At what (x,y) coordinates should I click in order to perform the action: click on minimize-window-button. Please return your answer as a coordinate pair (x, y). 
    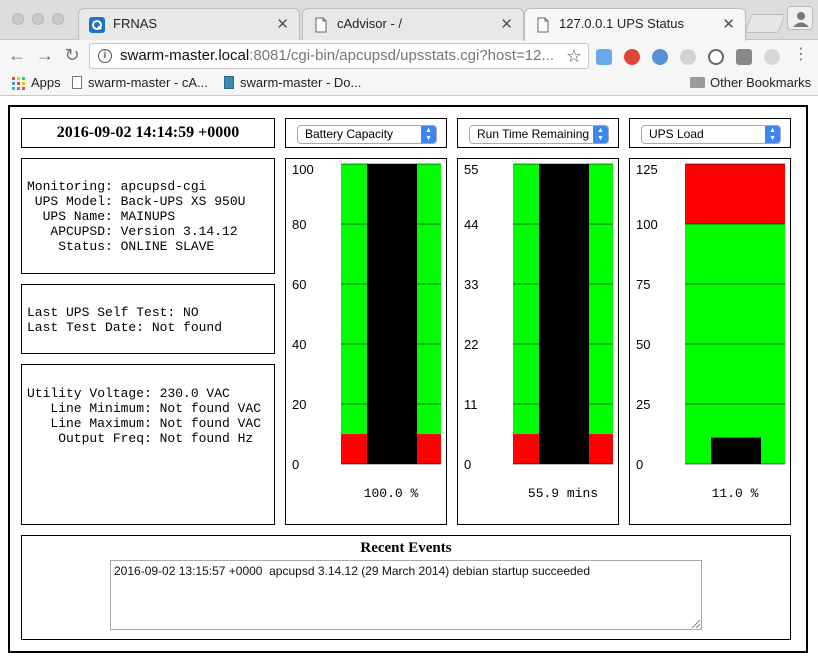
    Looking at the image, I should click on (38, 19).